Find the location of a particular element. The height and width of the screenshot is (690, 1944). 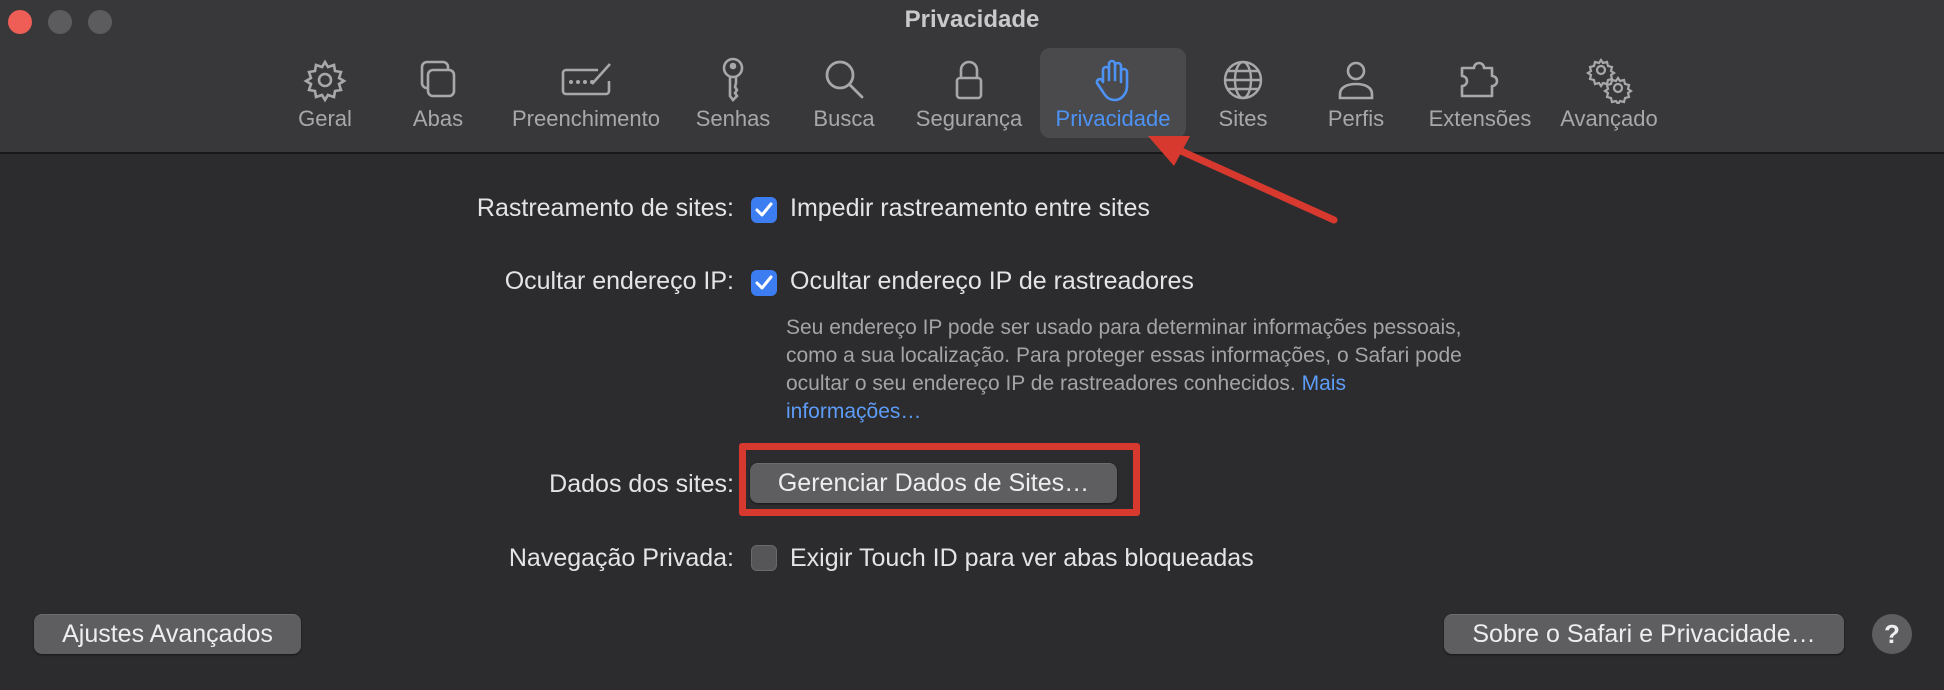

site-data-label: Dados dos sites: is located at coordinates (641, 484).